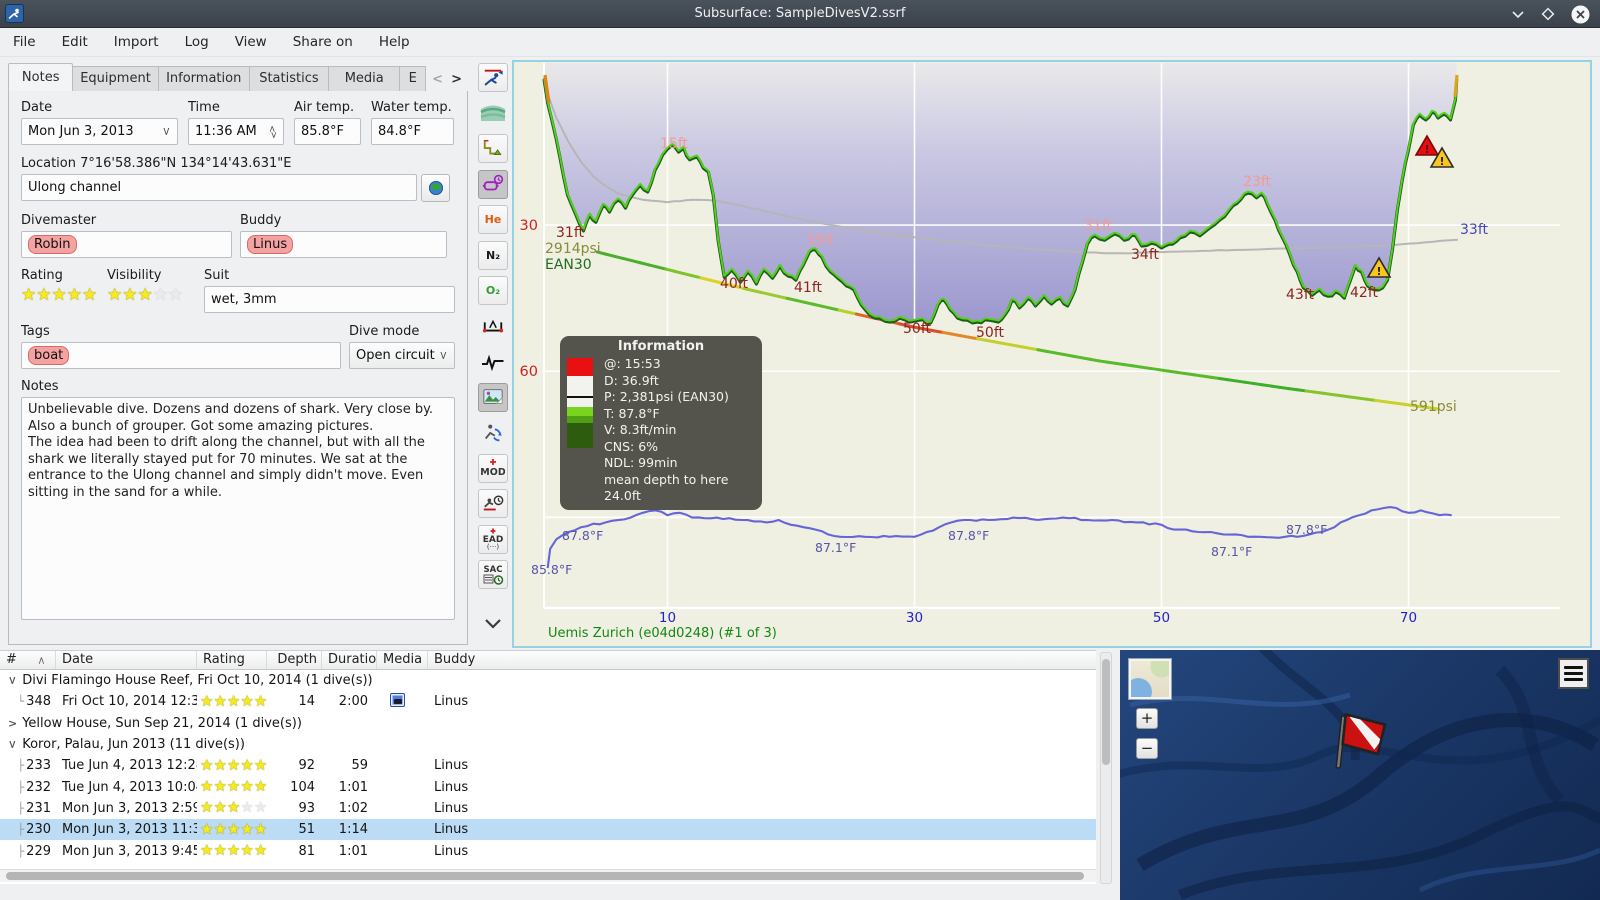  What do you see at coordinates (674, 144) in the screenshot?
I see `svg-text: 15ft` at bounding box center [674, 144].